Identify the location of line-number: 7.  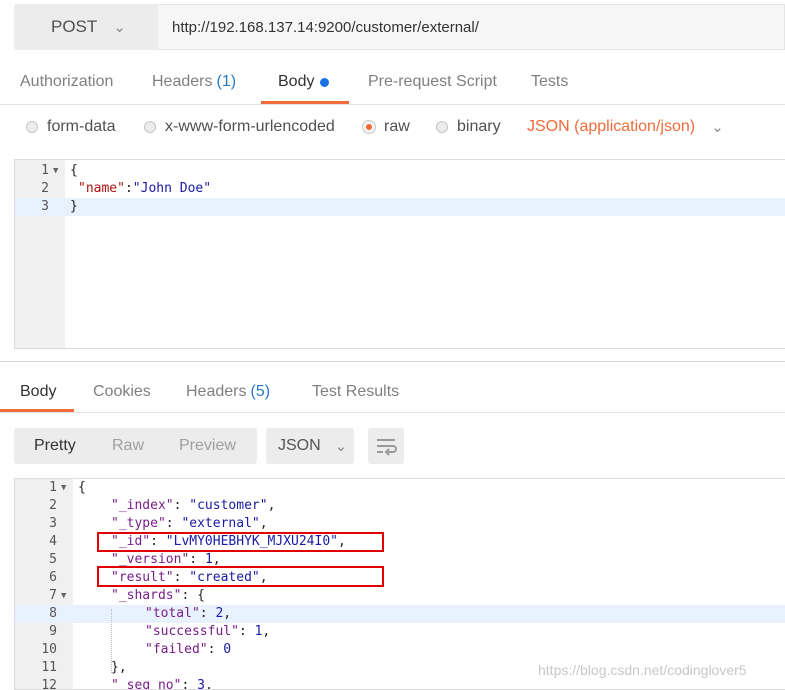
(53, 595).